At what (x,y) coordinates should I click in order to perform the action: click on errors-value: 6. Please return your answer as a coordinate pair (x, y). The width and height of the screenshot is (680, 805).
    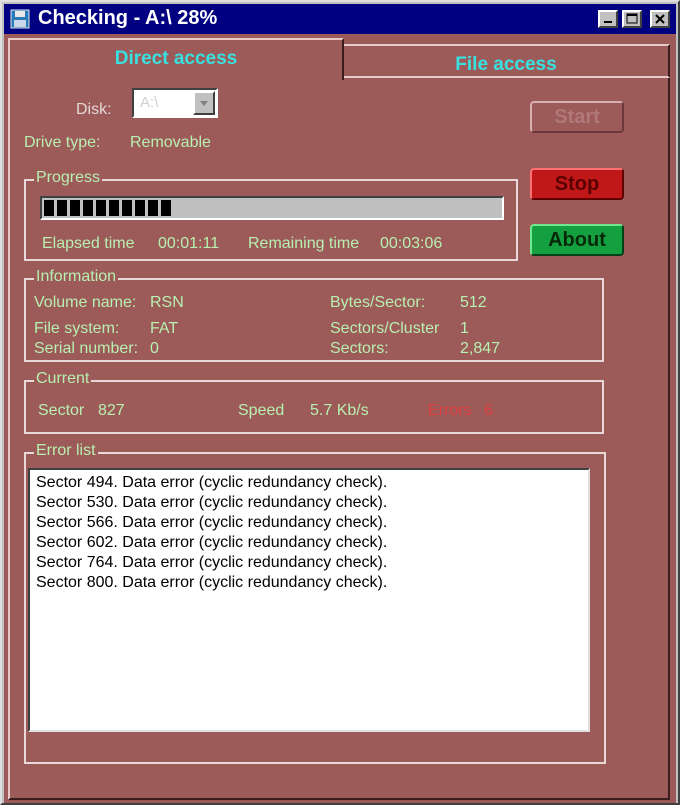
    Looking at the image, I should click on (488, 410).